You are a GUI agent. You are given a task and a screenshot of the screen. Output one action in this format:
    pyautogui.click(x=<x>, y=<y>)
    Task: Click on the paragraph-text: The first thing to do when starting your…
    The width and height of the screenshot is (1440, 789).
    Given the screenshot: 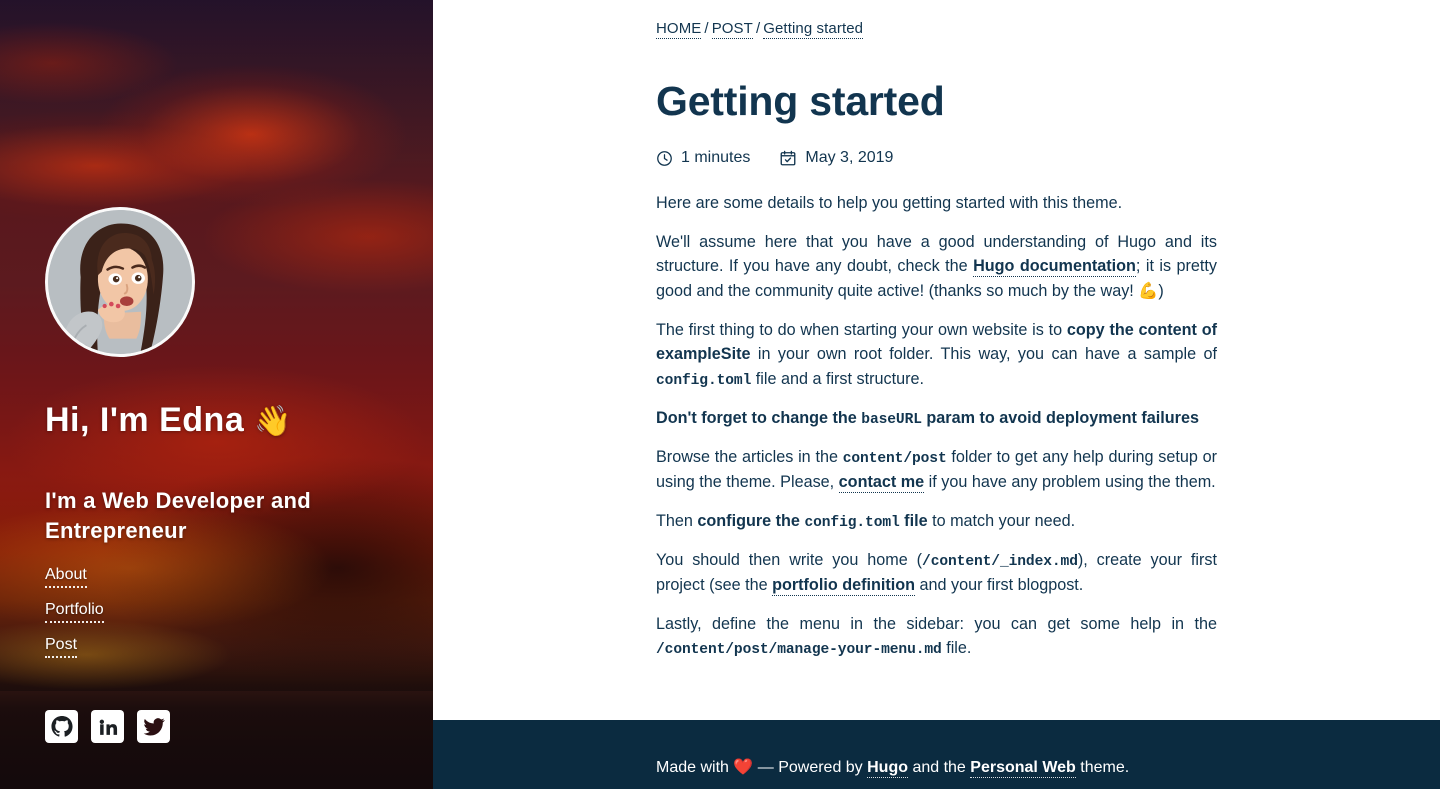 What is the action you would take?
    pyautogui.click(x=861, y=329)
    